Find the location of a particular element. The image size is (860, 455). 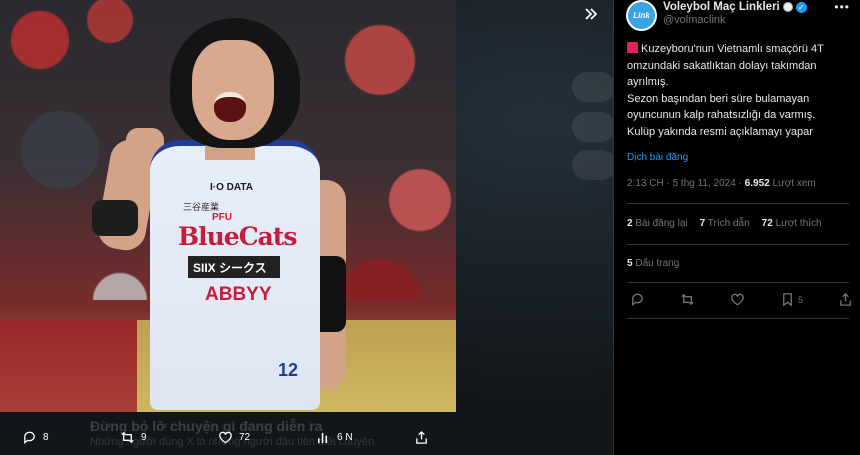

repost-button is located at coordinates (687, 299).